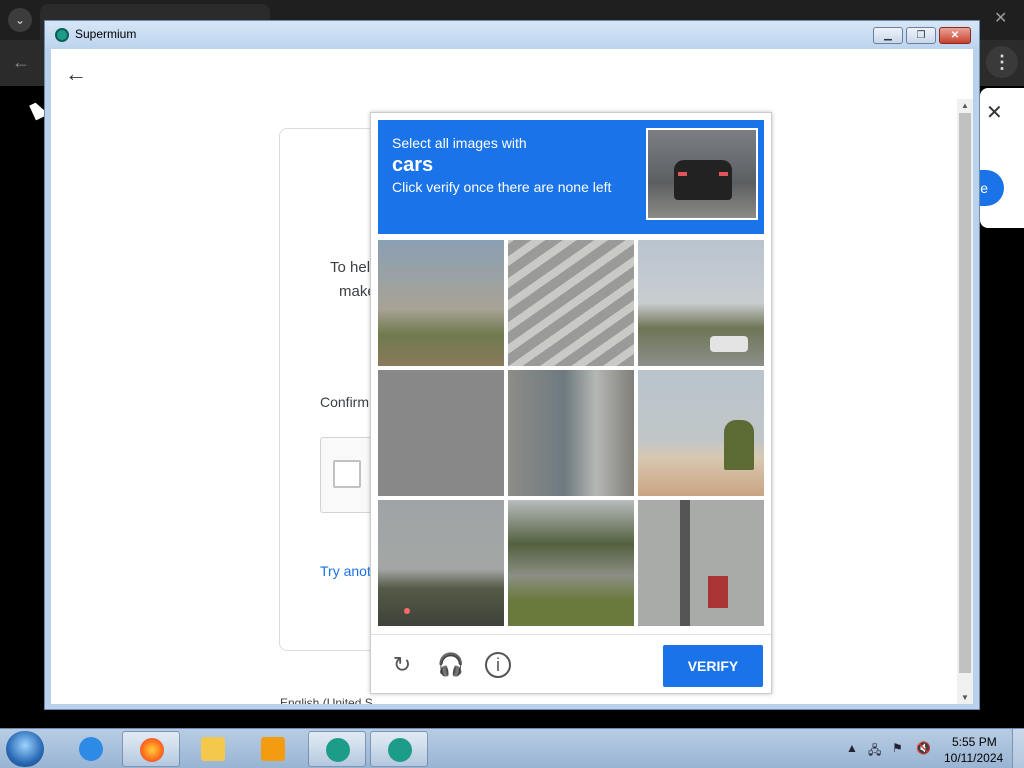 The height and width of the screenshot is (768, 1024). Describe the element at coordinates (897, 748) in the screenshot. I see `action-center-flag-icon: ⚑` at that location.